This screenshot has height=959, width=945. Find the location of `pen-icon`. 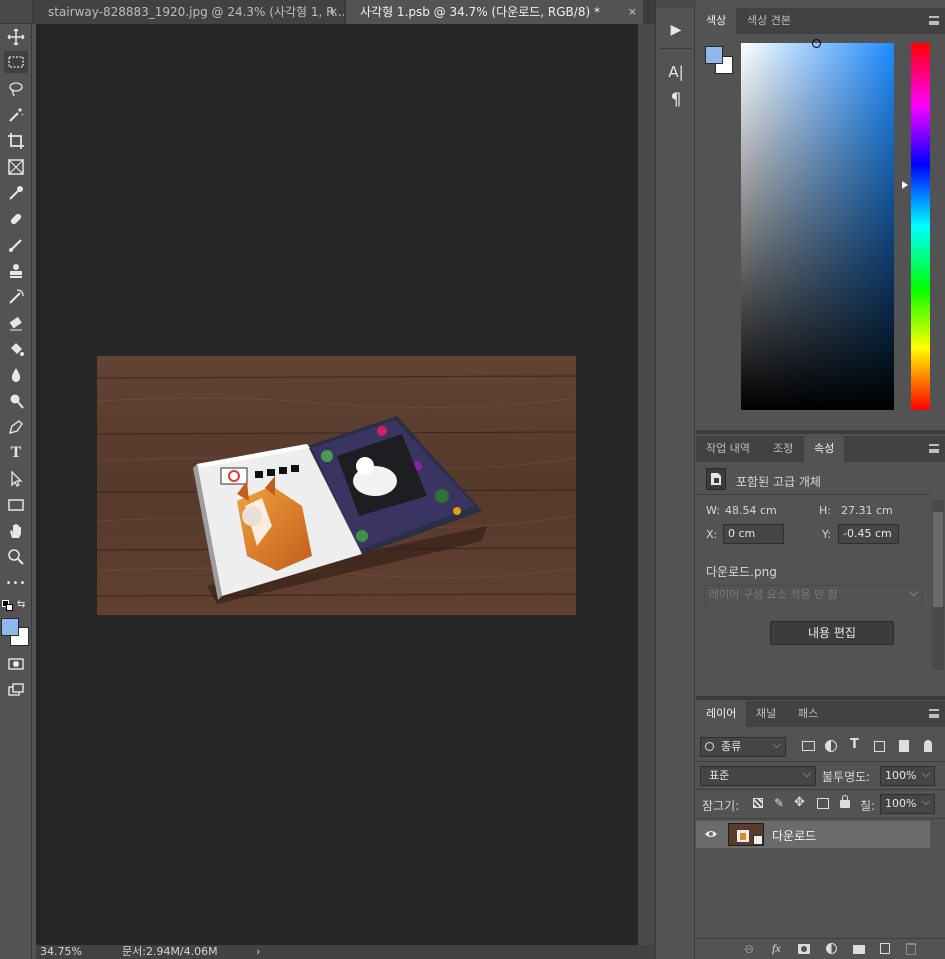

pen-icon is located at coordinates (16, 427).